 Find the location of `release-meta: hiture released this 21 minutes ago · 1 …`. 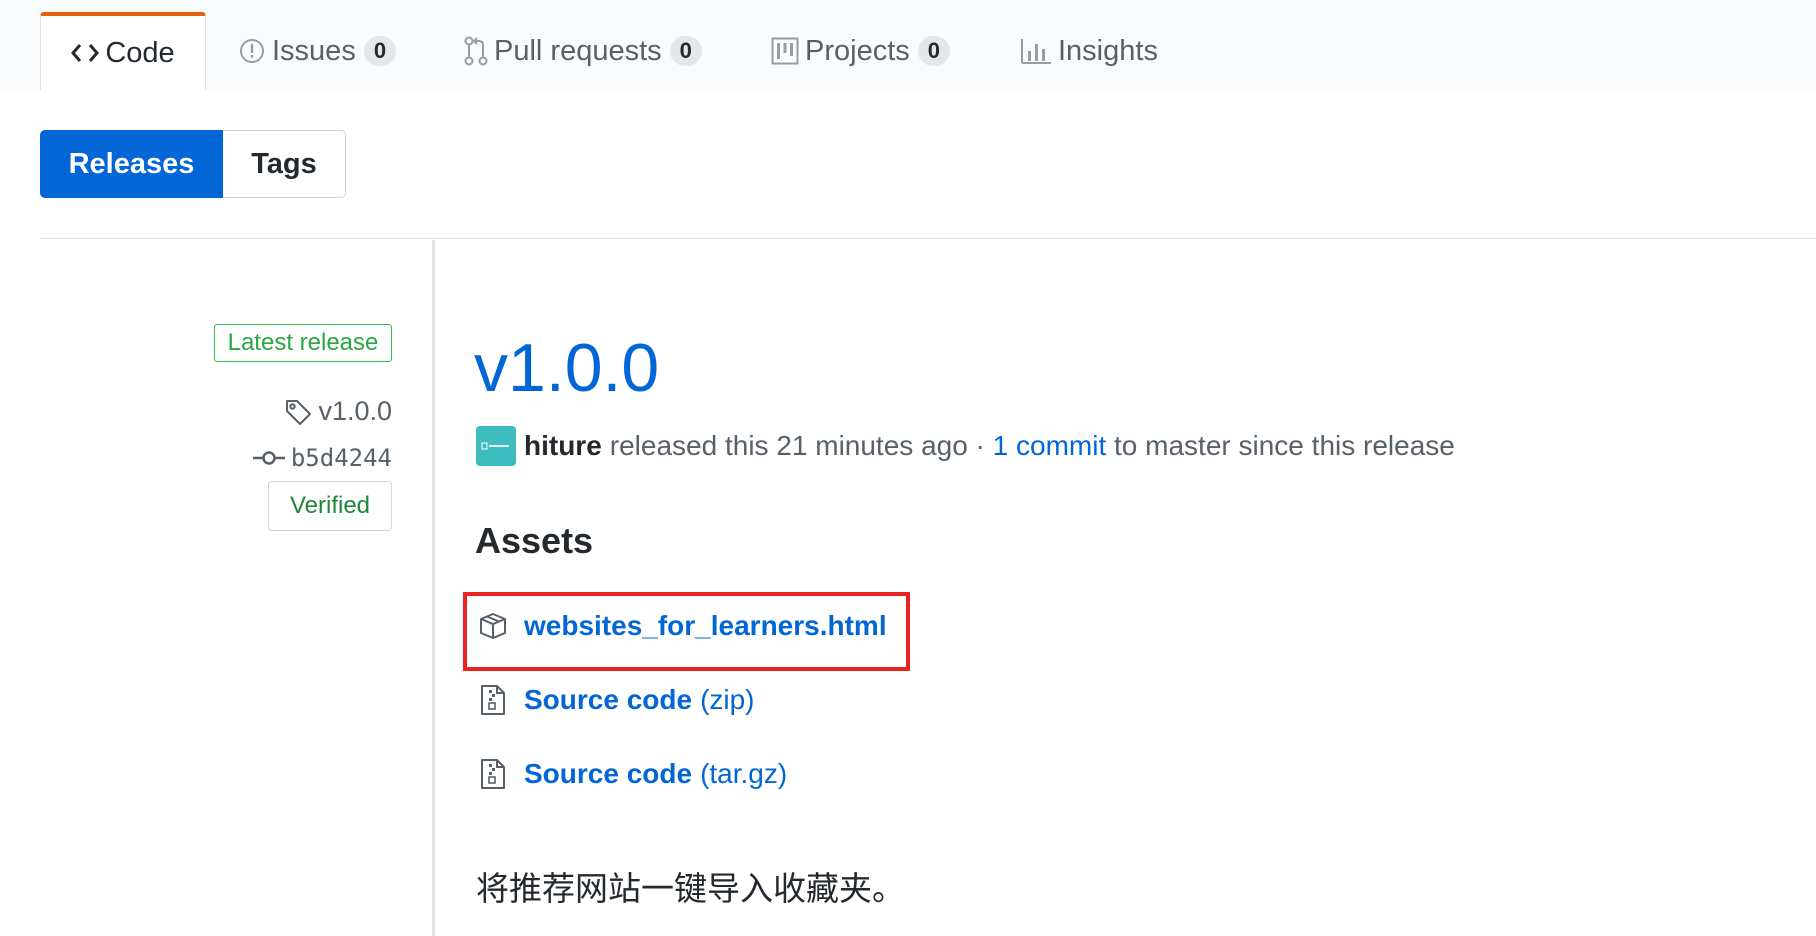

release-meta: hiture released this 21 minutes ago · 1 … is located at coordinates (965, 446).